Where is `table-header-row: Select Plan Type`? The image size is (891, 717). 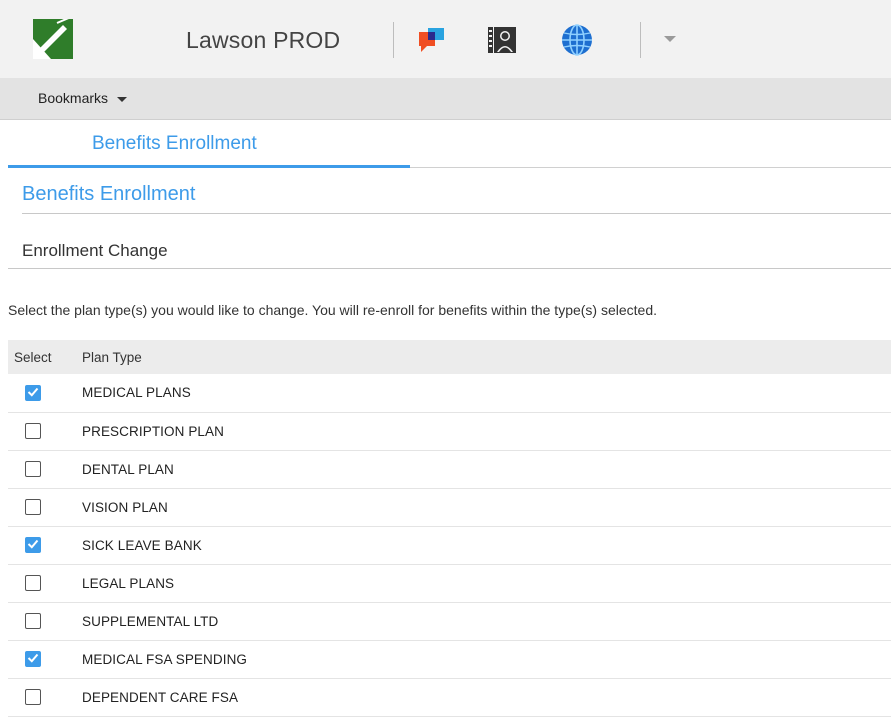
table-header-row: Select Plan Type is located at coordinates (449, 357).